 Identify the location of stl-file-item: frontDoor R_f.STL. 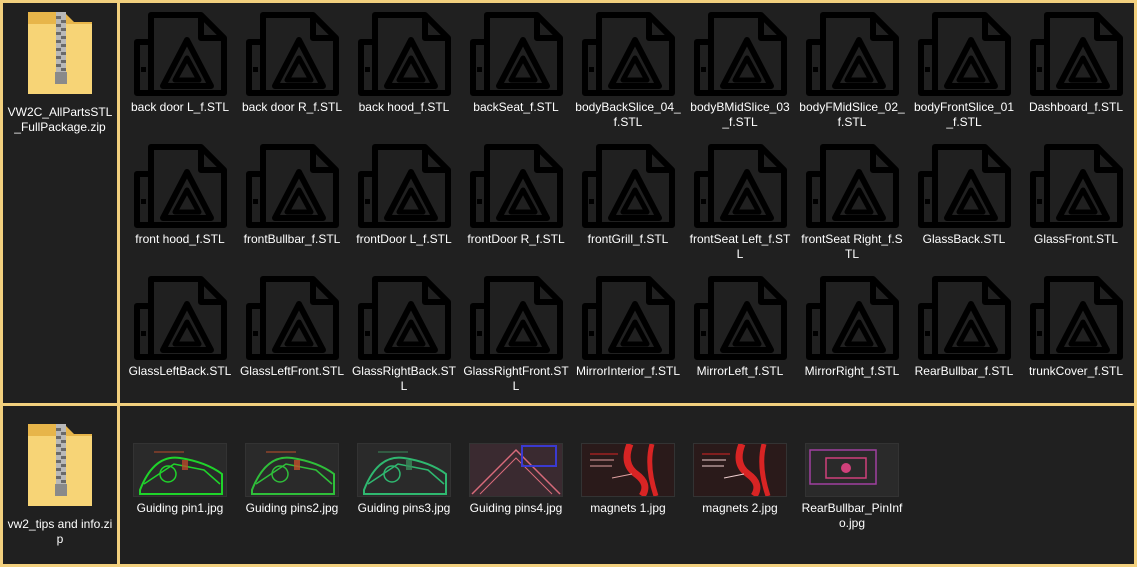
(516, 195).